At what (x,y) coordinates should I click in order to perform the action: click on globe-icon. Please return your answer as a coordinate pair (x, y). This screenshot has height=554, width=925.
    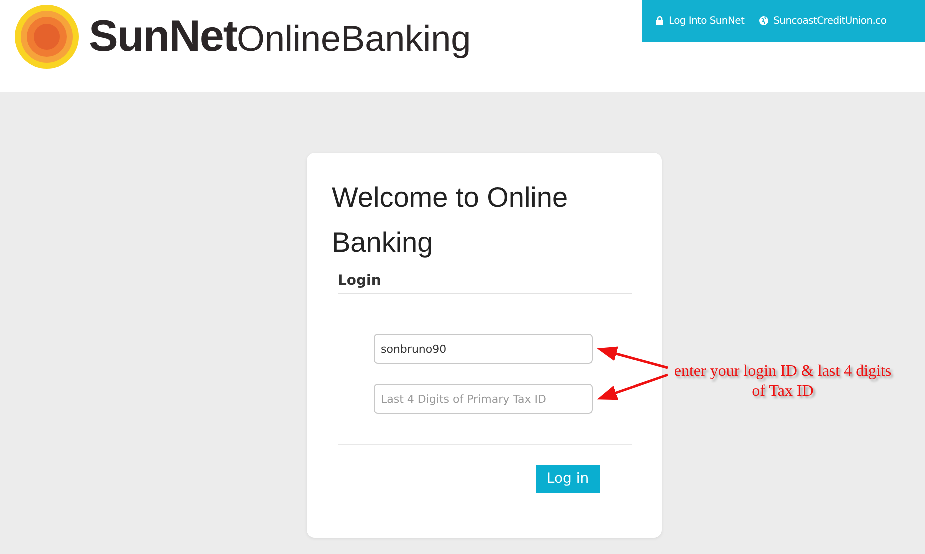
    Looking at the image, I should click on (763, 21).